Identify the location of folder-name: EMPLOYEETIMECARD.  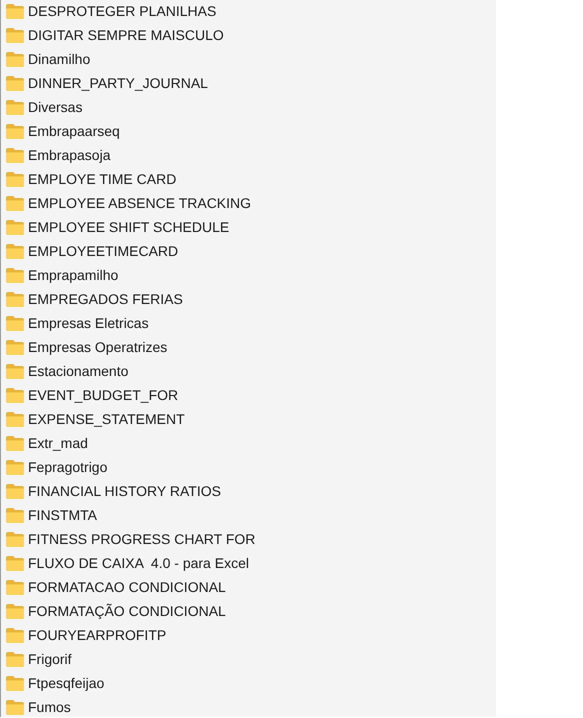
(103, 251).